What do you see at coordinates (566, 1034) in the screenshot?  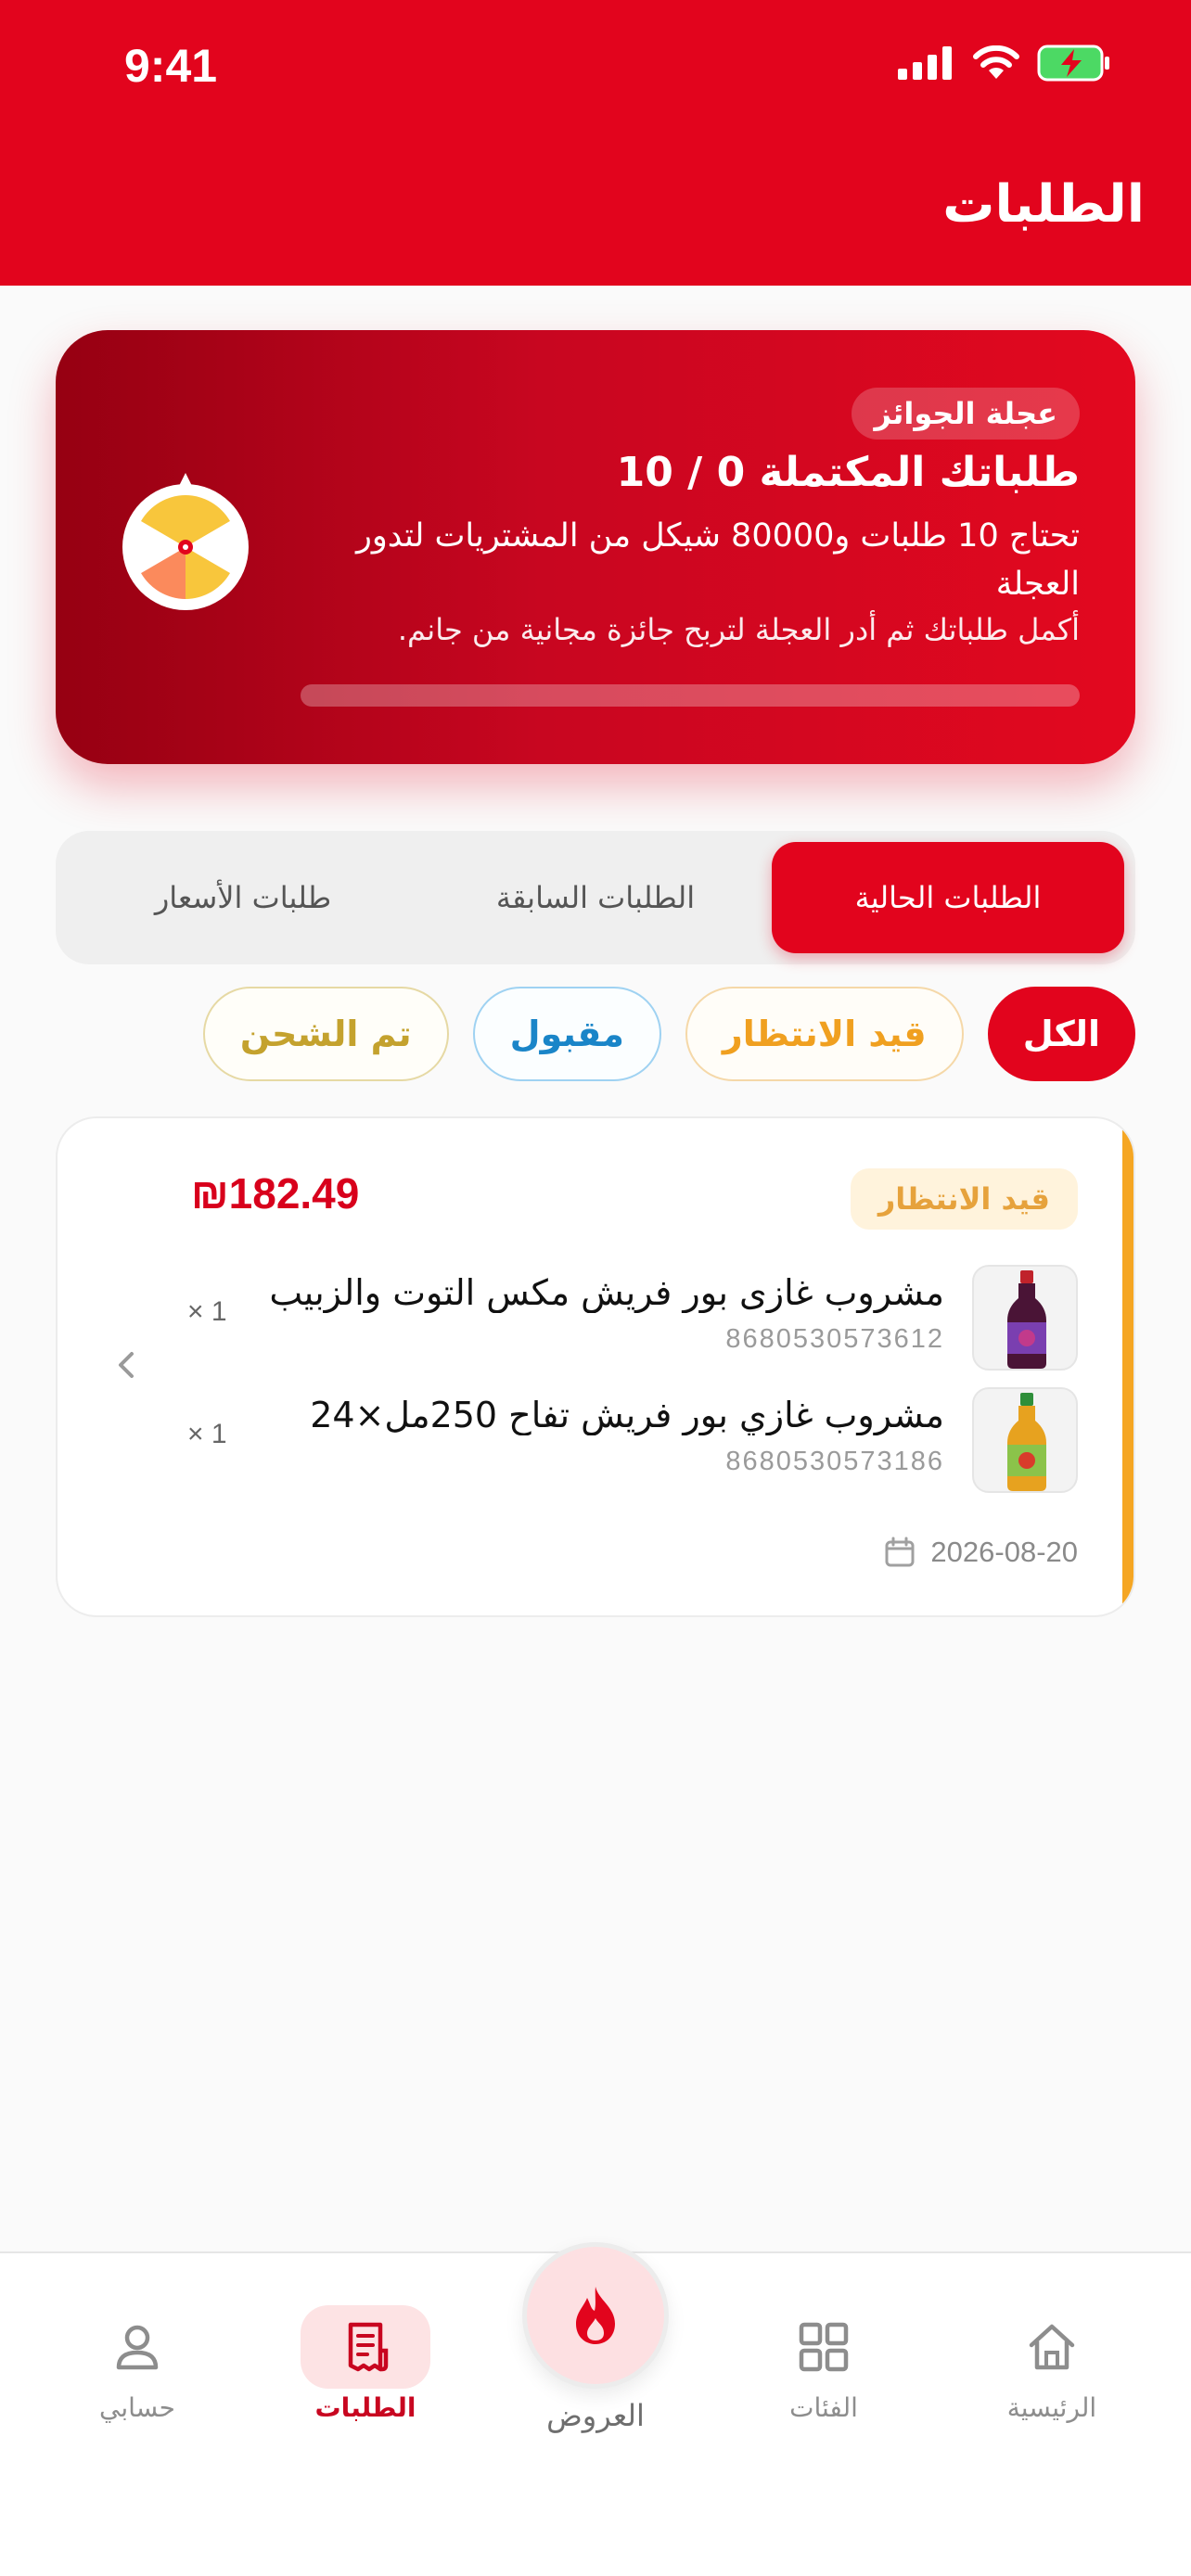 I see `filter-accepted: مقبول` at bounding box center [566, 1034].